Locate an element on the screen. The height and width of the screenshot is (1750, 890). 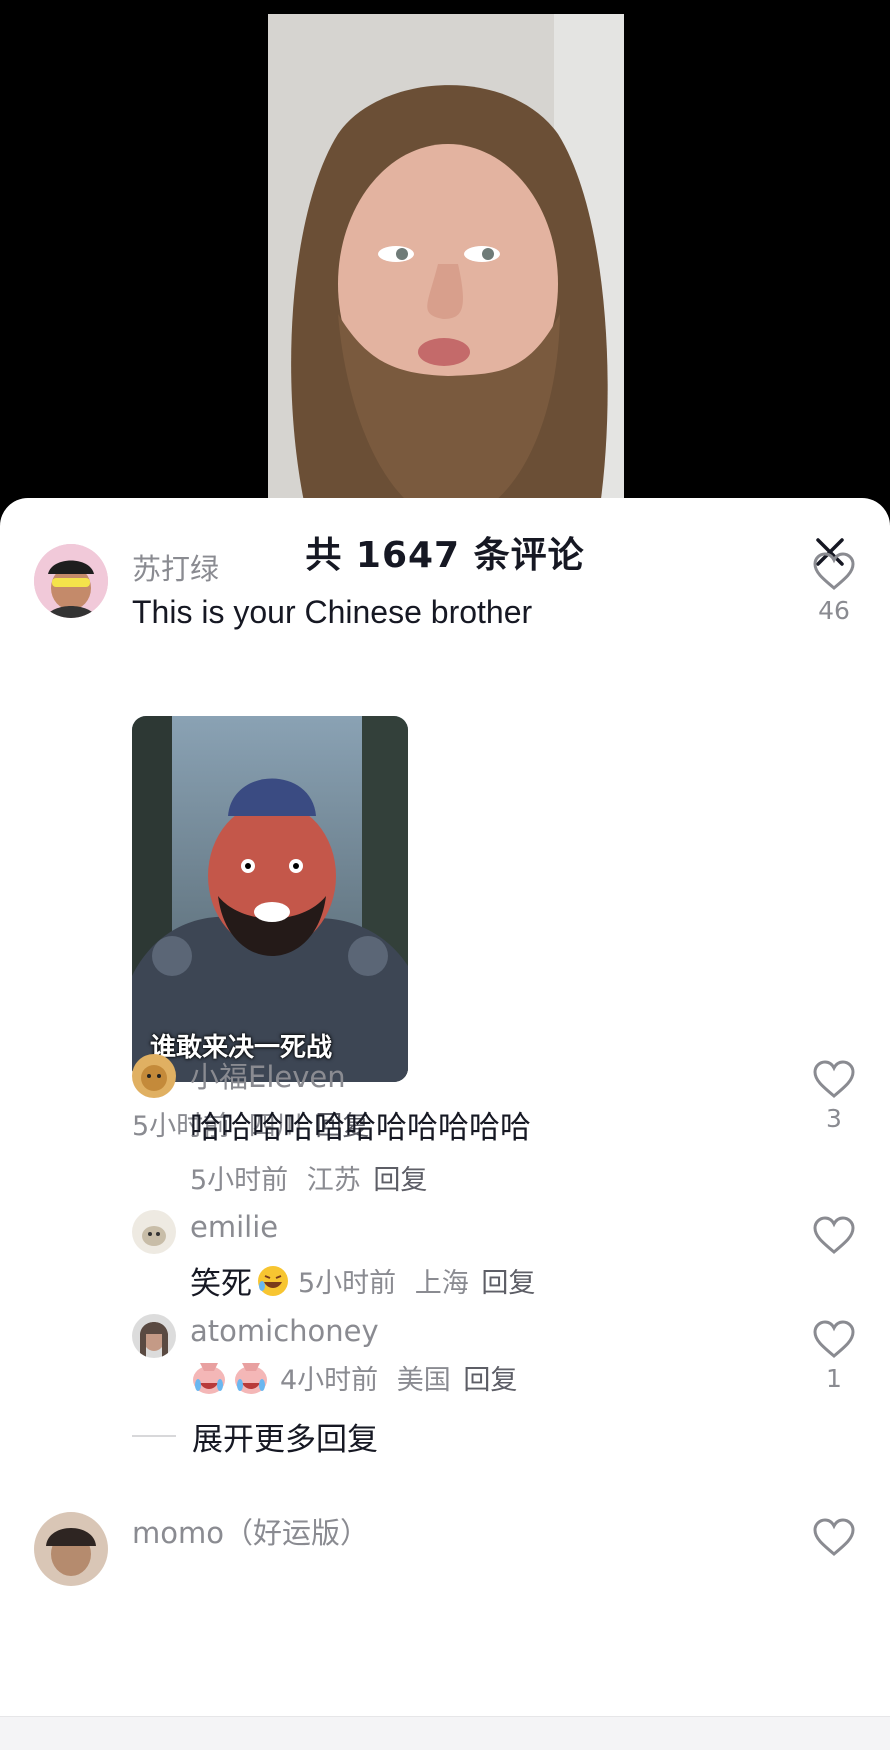
reply-text-line: 笑死 5小时前 上海 回复 is located at coordinates (362, 1280).